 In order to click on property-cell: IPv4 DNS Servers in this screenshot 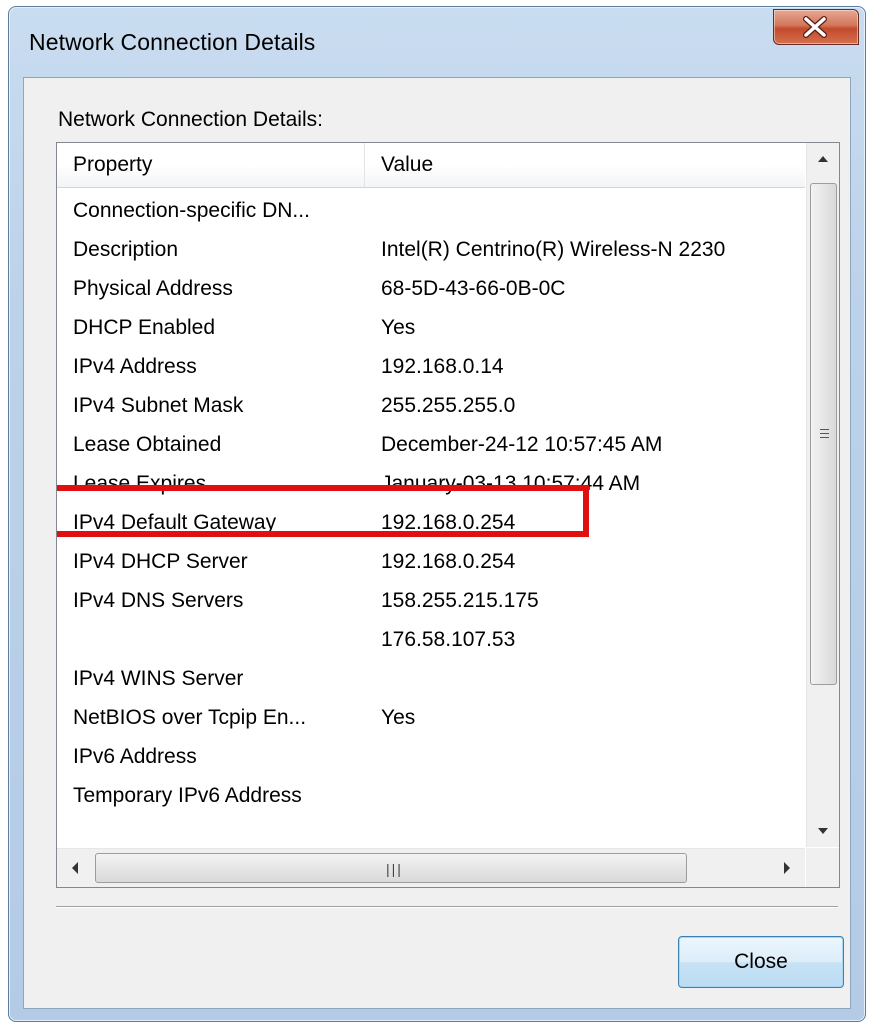, I will do `click(158, 600)`.